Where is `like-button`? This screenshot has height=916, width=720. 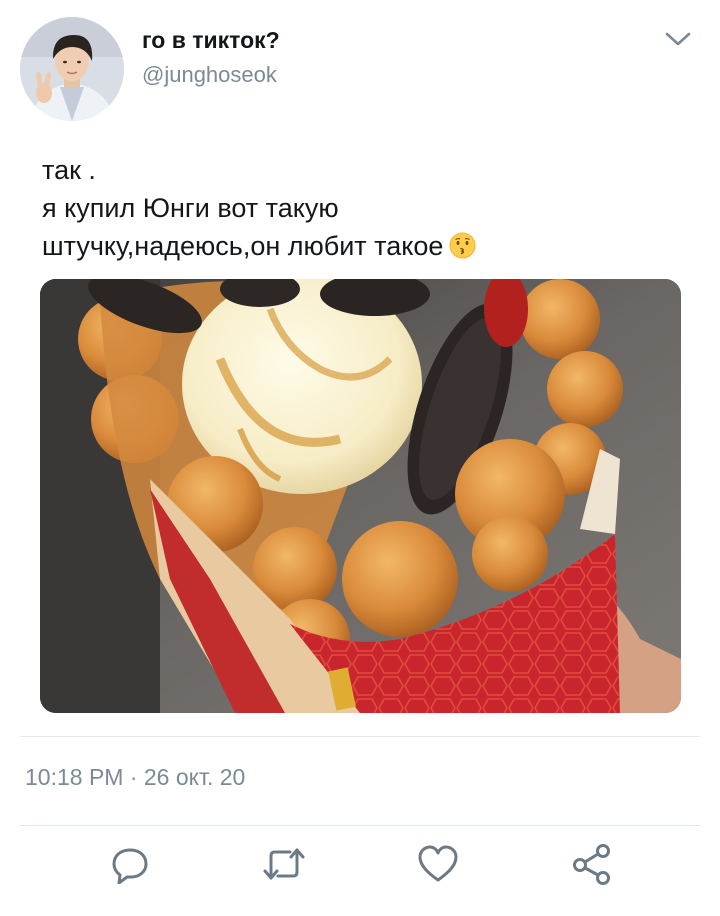
like-button is located at coordinates (438, 866).